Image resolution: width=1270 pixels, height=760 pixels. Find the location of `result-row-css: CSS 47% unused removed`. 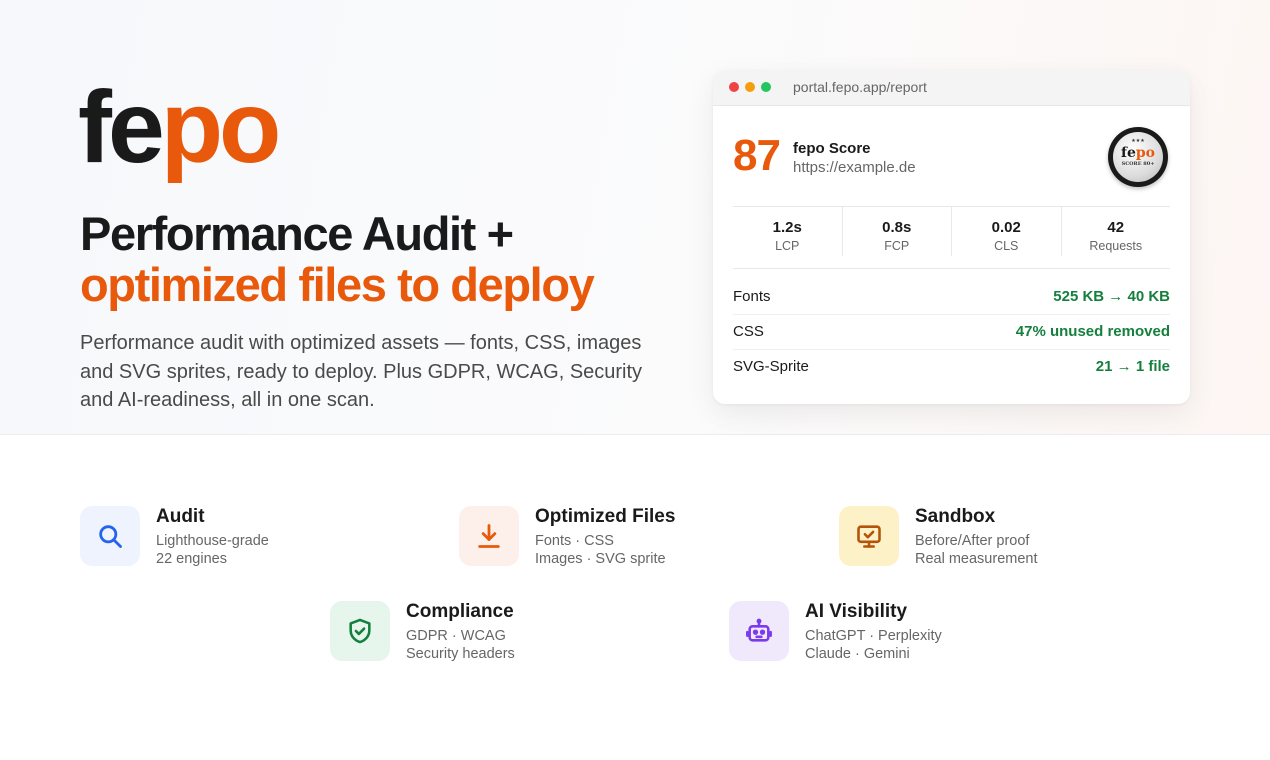

result-row-css: CSS 47% unused removed is located at coordinates (951, 332).